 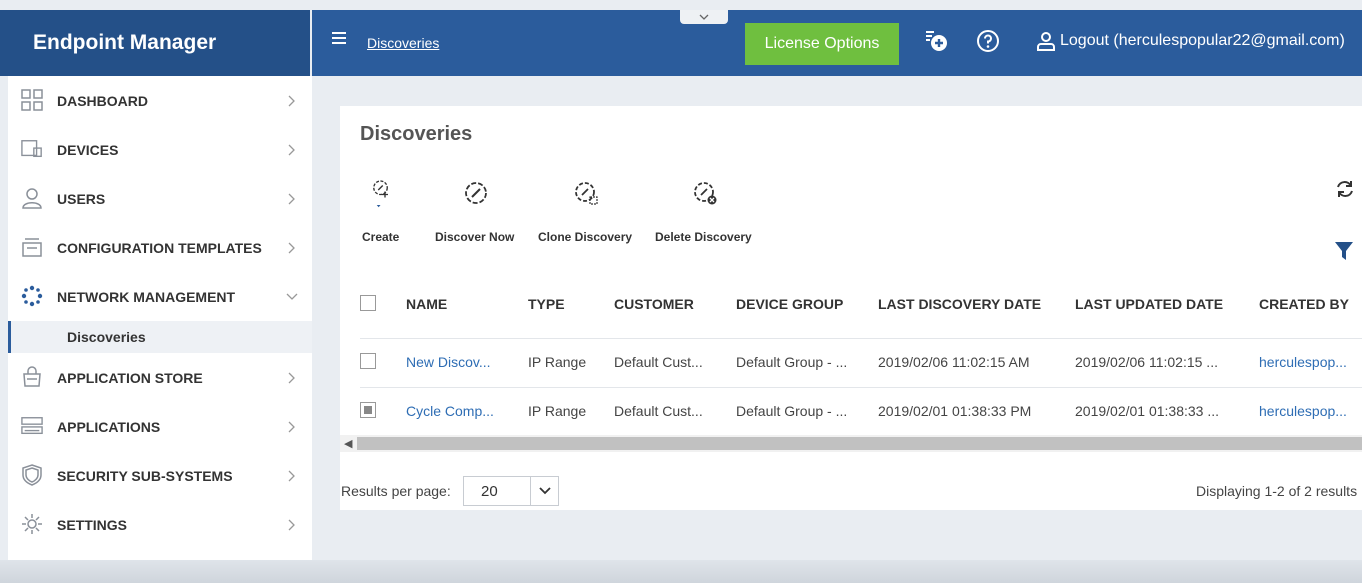 I want to click on sidebar-item-applications: APPLICATIONS, so click(x=160, y=426).